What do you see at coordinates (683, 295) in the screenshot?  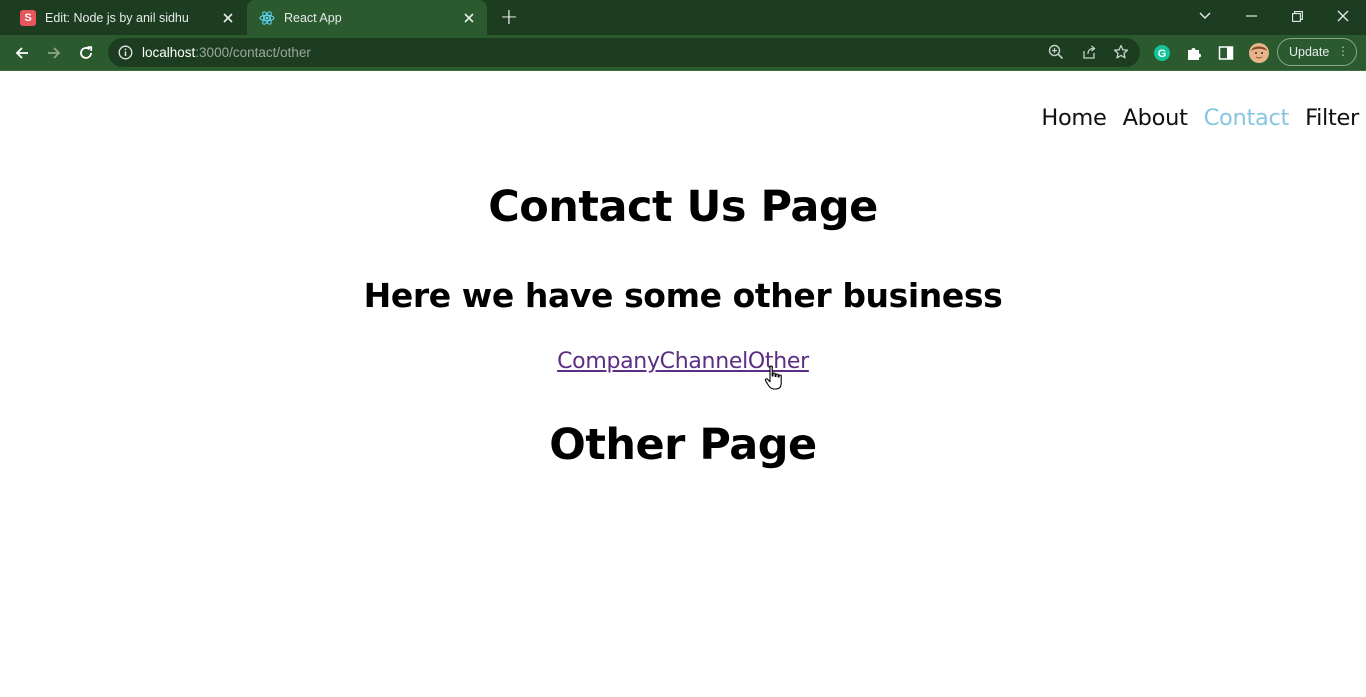 I see `page-subtitle: Here we have some other business` at bounding box center [683, 295].